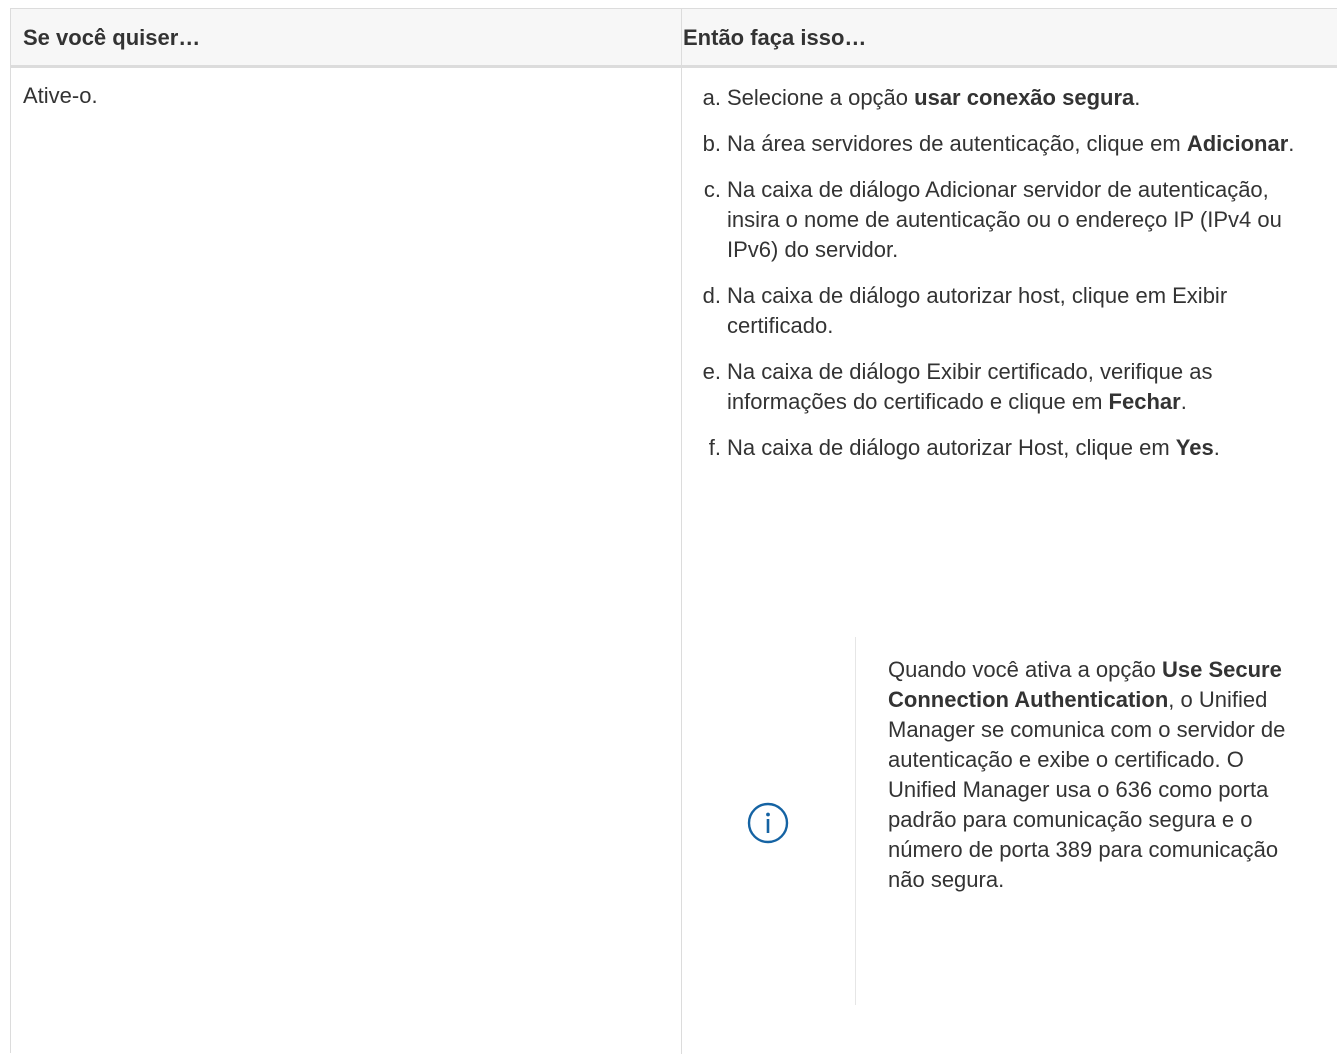  What do you see at coordinates (711, 371) in the screenshot?
I see `step-marker: e.` at bounding box center [711, 371].